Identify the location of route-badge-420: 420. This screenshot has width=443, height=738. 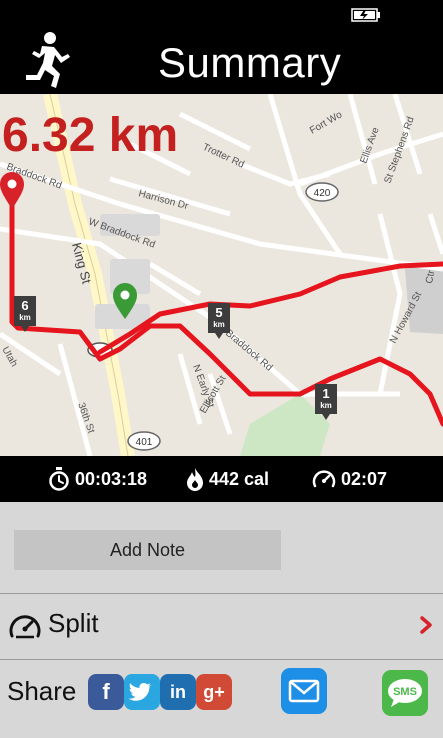
(322, 192).